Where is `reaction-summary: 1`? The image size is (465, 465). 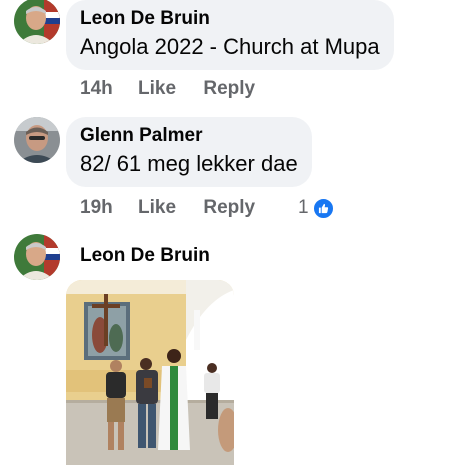 reaction-summary: 1 is located at coordinates (316, 208).